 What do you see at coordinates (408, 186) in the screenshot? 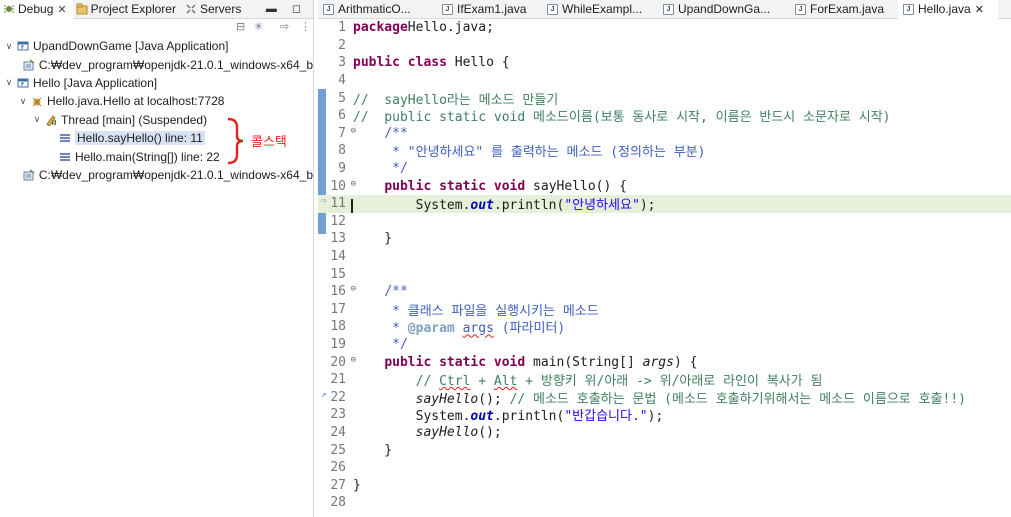
I see `code-token: public` at bounding box center [408, 186].